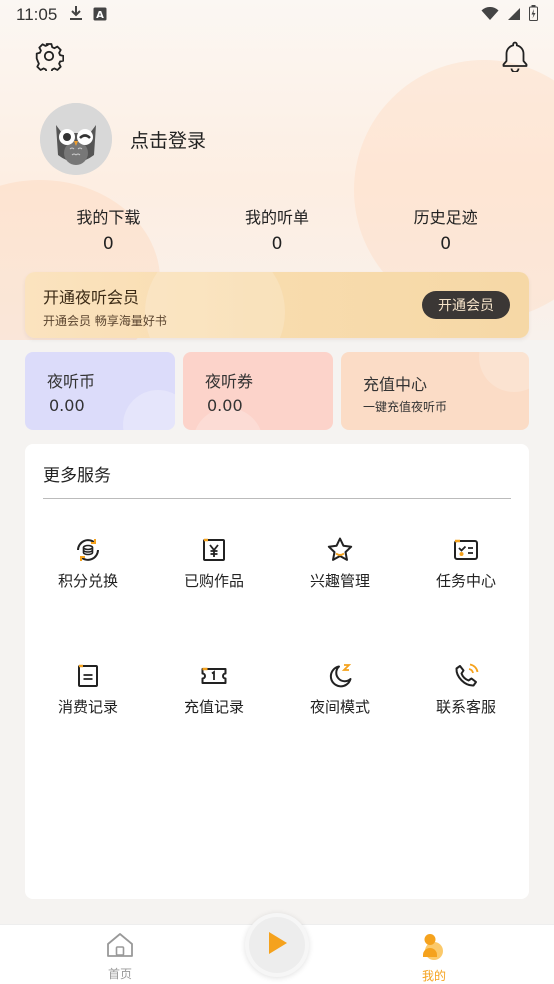 The image size is (554, 984). What do you see at coordinates (533, 15) in the screenshot?
I see `battery-icon` at bounding box center [533, 15].